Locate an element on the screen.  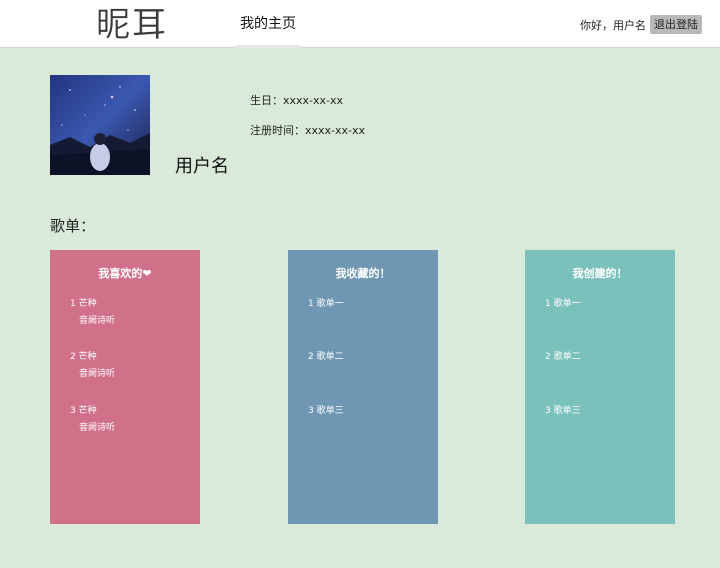
avatar-image is located at coordinates (100, 125).